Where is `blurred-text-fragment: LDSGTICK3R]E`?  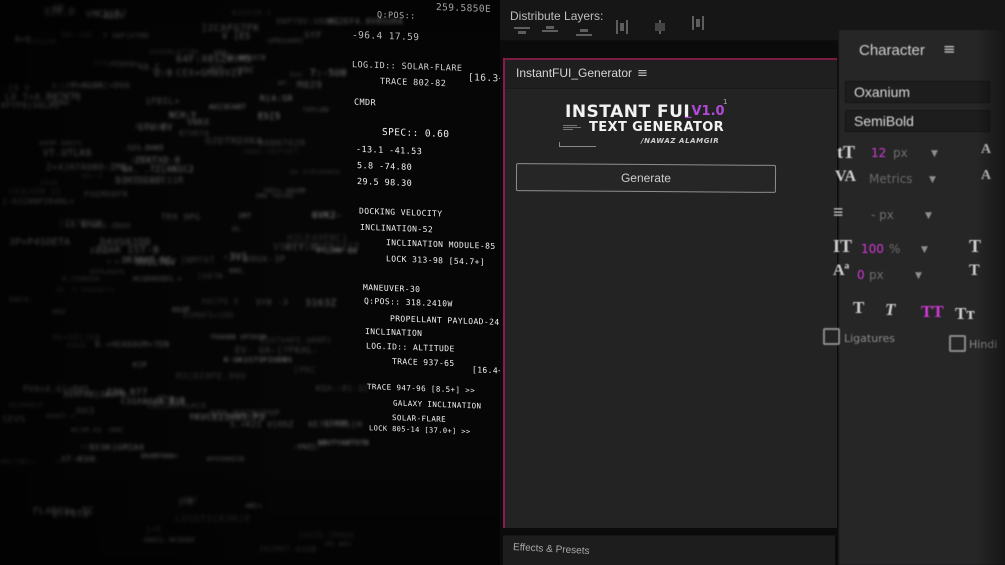 blurred-text-fragment: LDSGTICK3R]E is located at coordinates (213, 519).